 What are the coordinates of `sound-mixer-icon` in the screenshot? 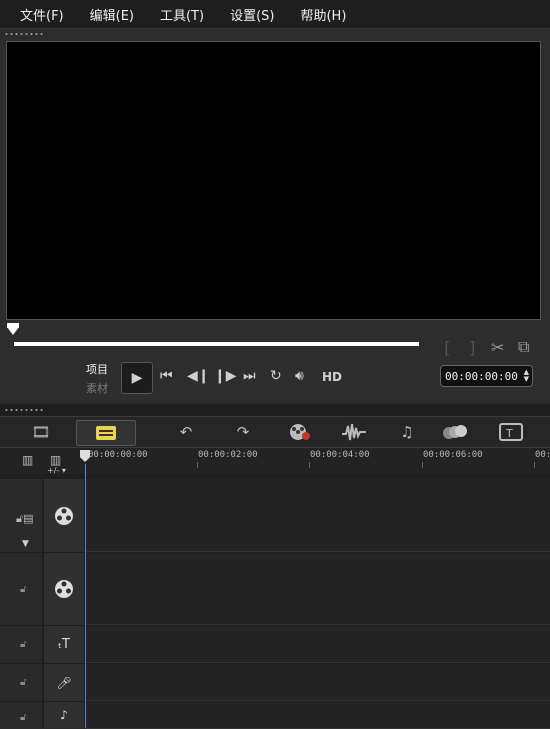 It's located at (354, 432).